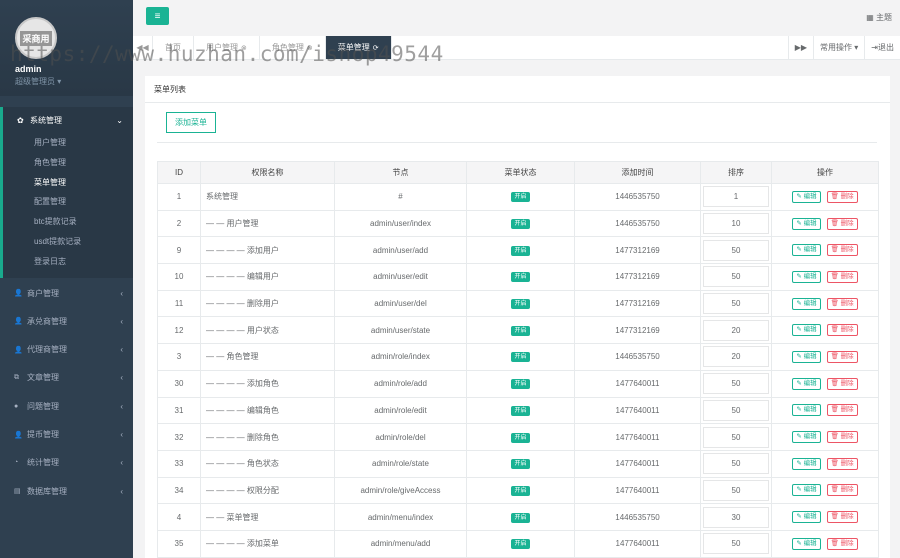 Image resolution: width=900 pixels, height=558 pixels. I want to click on cell-status: 开启, so click(520, 543).